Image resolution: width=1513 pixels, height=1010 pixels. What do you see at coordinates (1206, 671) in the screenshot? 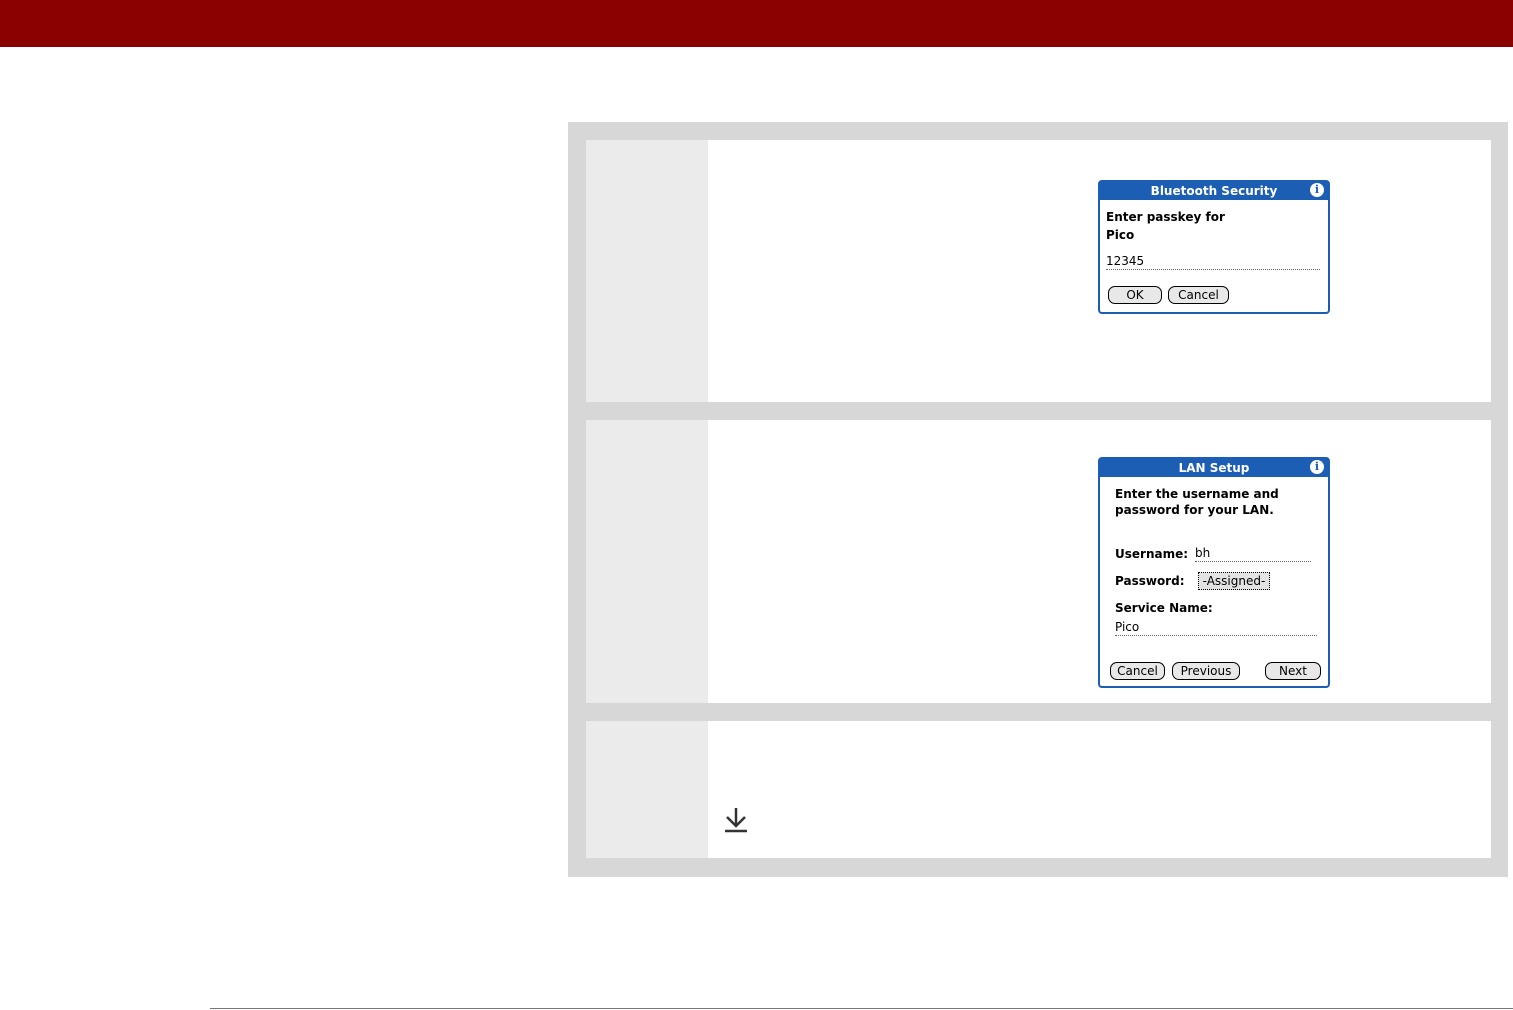
I see `previous-button: Previous` at bounding box center [1206, 671].